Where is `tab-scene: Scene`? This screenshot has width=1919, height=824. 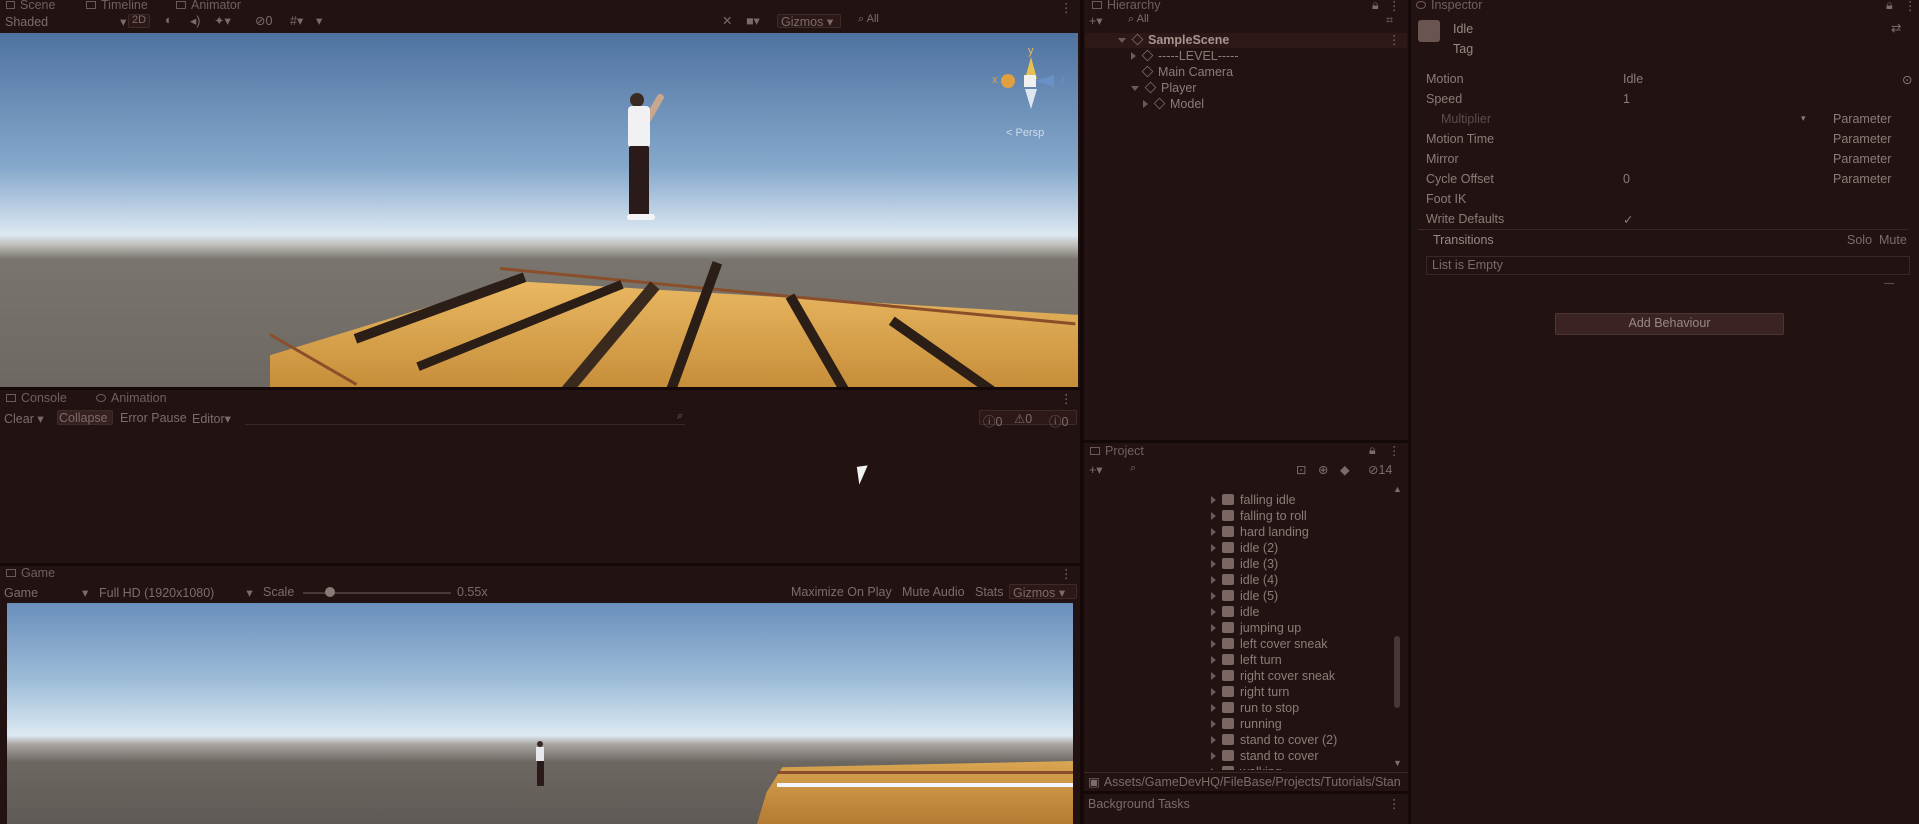
tab-scene: Scene is located at coordinates (30, 7).